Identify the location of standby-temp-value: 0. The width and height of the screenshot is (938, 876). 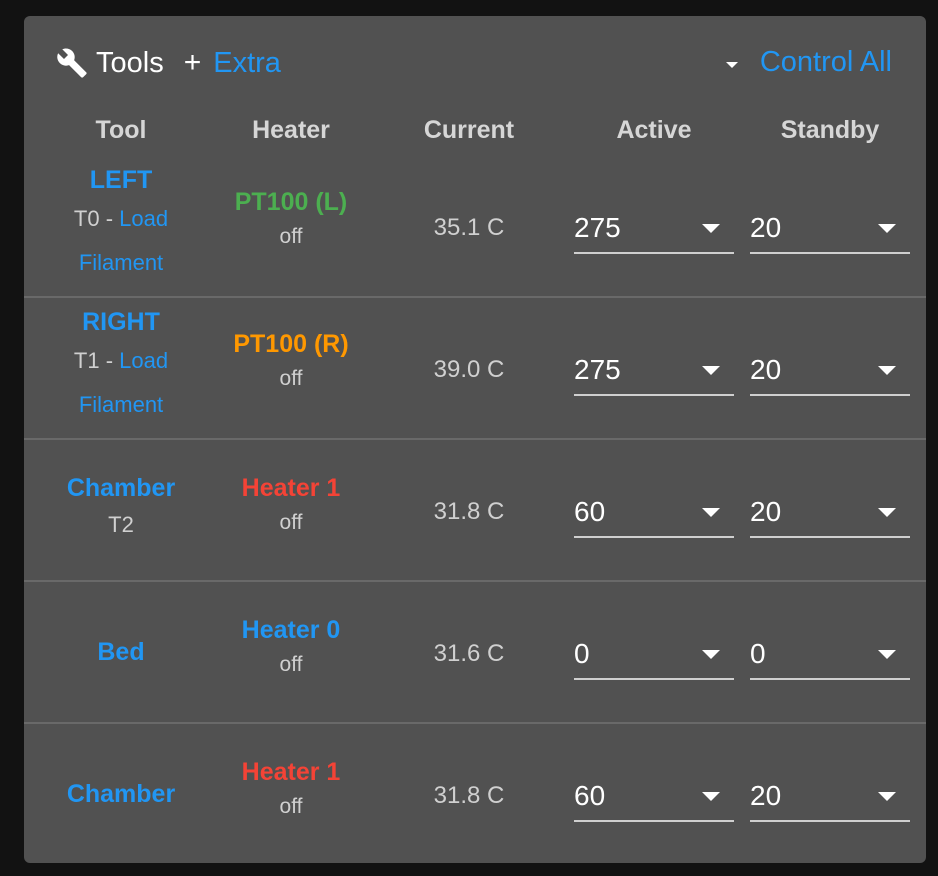
(758, 653).